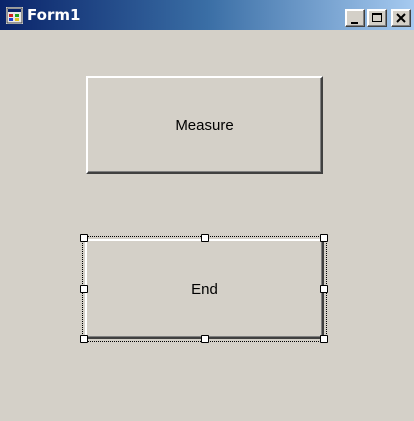 This screenshot has height=421, width=414. What do you see at coordinates (205, 238) in the screenshot?
I see `resize-handle-top` at bounding box center [205, 238].